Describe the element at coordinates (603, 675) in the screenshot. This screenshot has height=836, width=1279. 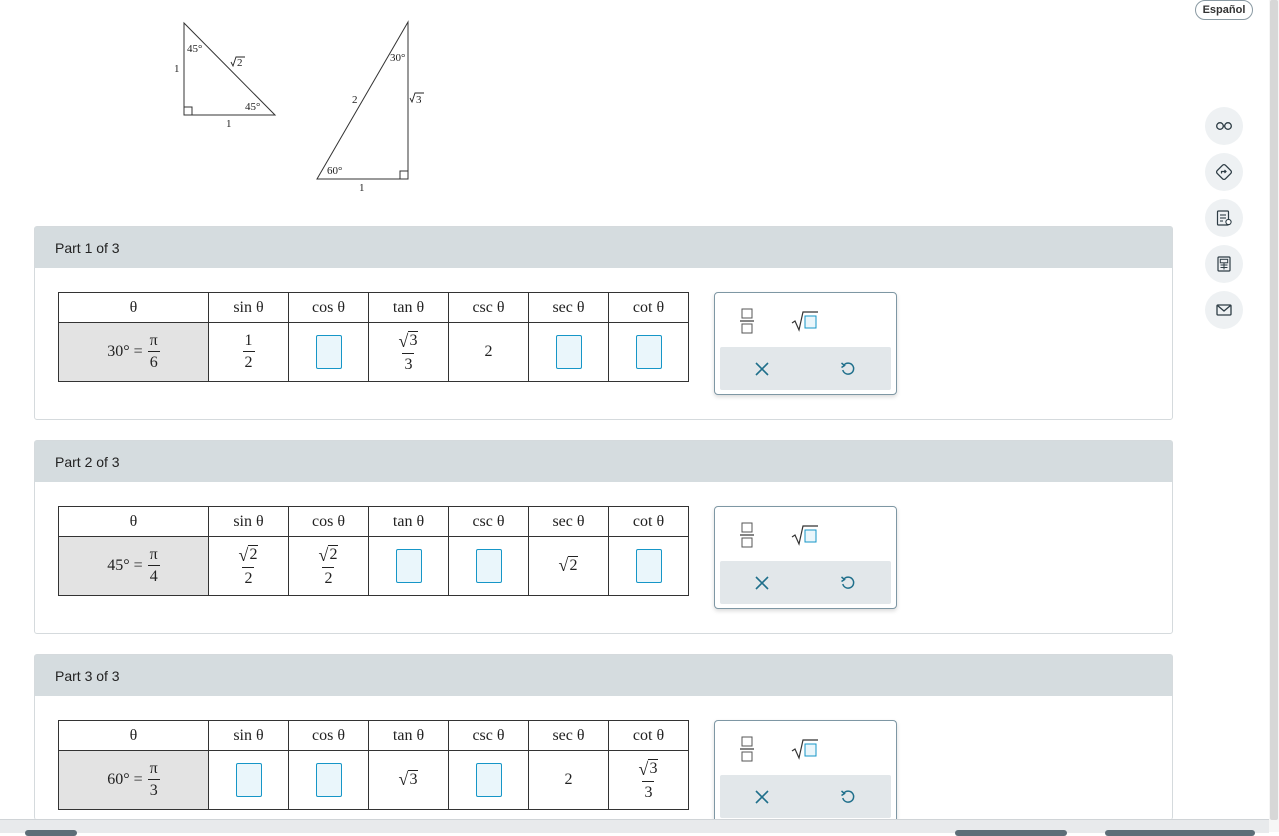
I see `part-3-title: Part 3 of 3` at that location.